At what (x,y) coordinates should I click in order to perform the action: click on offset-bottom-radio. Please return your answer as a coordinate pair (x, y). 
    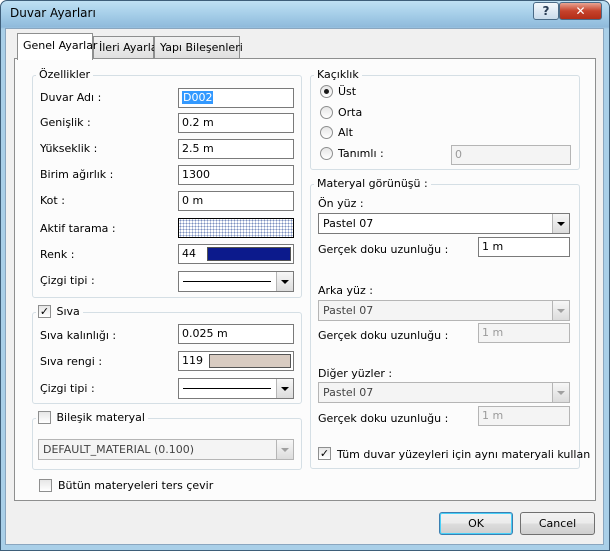
    Looking at the image, I should click on (326, 132).